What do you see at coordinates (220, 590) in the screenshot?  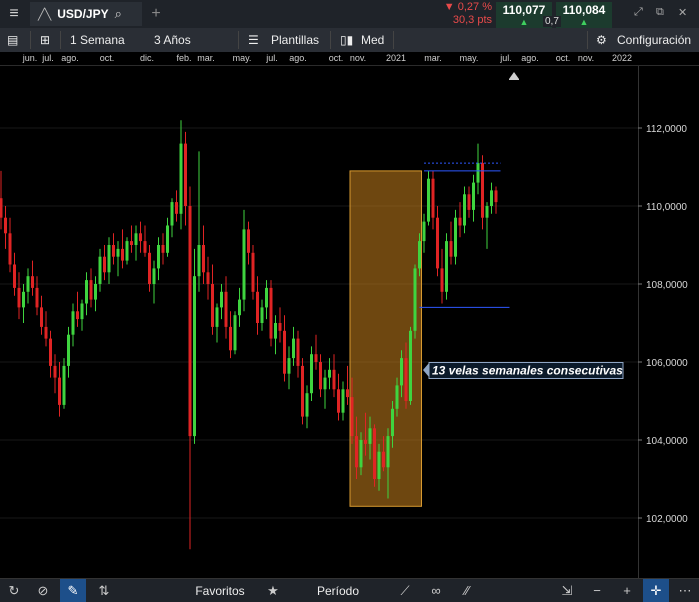 I see `favorites-button: Favoritos` at bounding box center [220, 590].